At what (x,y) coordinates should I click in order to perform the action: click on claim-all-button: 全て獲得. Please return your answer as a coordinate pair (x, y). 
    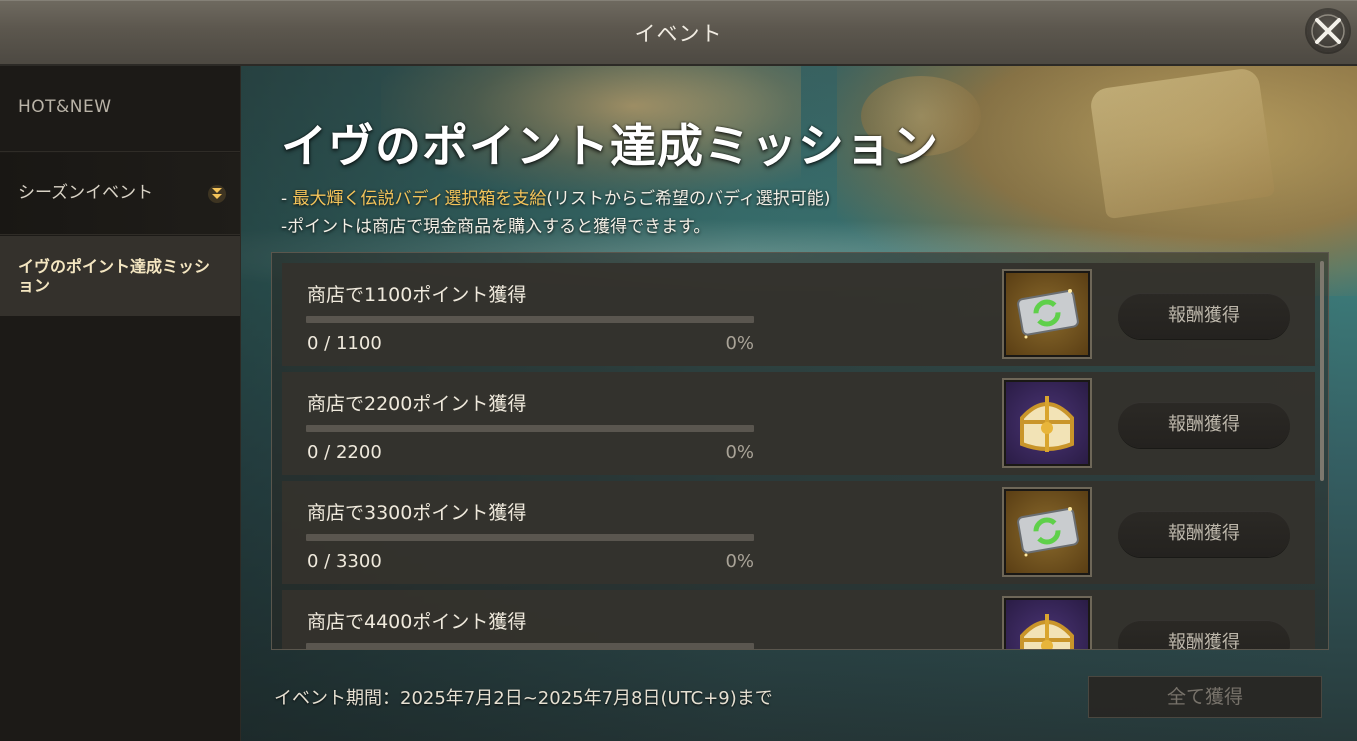
    Looking at the image, I should click on (1205, 697).